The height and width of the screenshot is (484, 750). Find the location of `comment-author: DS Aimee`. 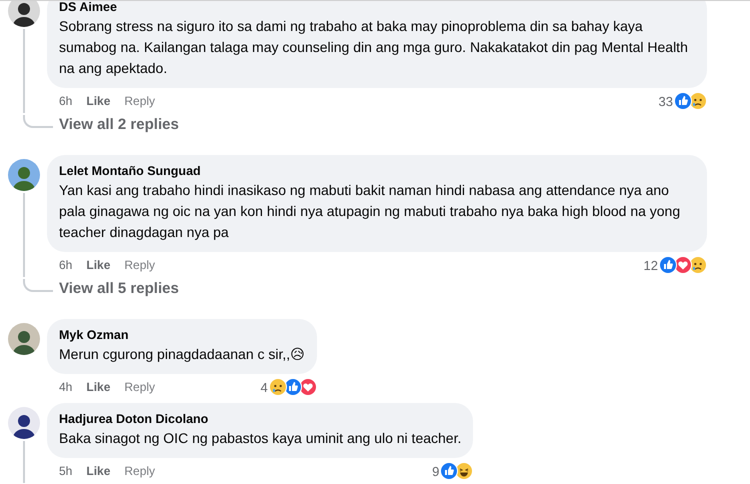

comment-author: DS Aimee is located at coordinates (377, 8).